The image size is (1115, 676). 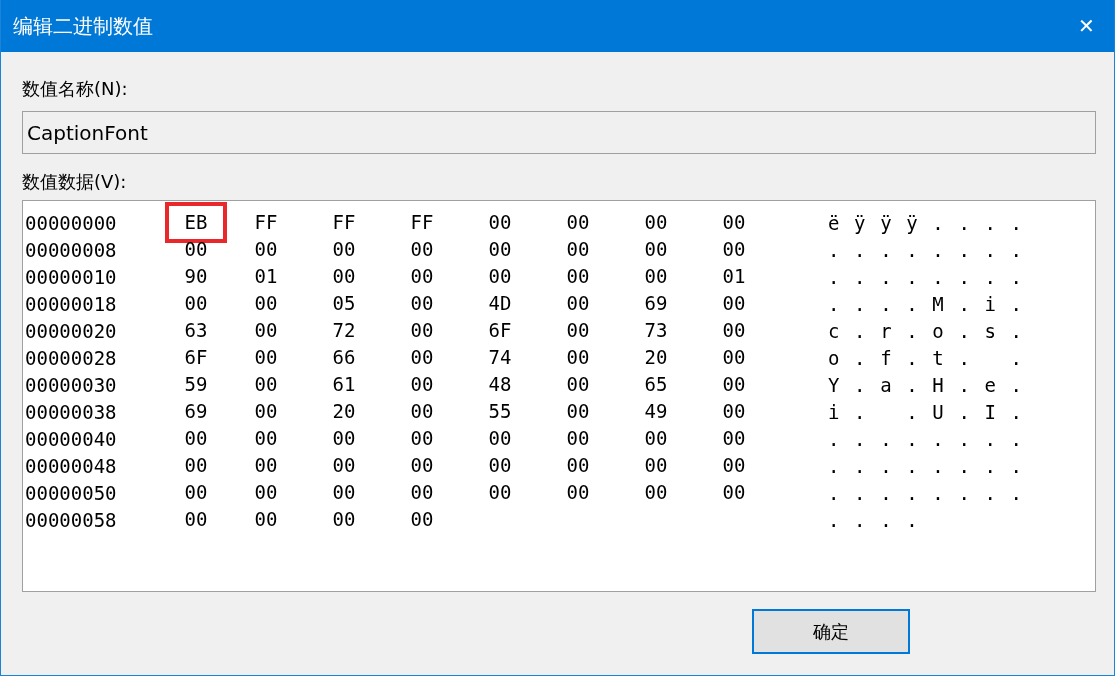 I want to click on byte-value: 05, so click(x=344, y=303).